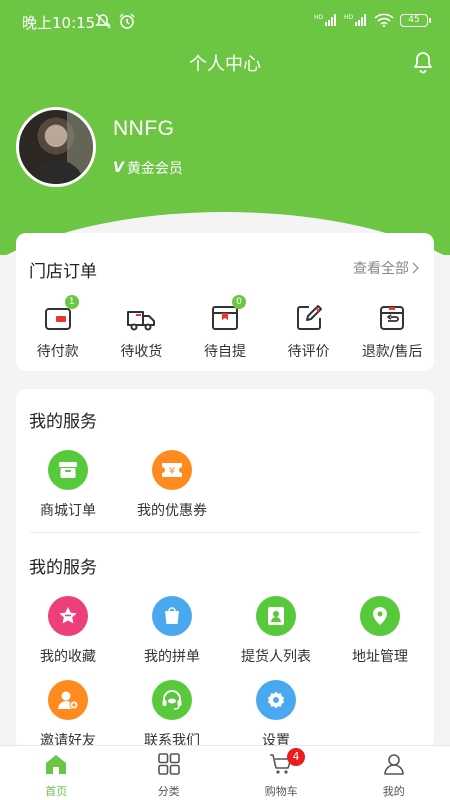 The image size is (450, 800). Describe the element at coordinates (56, 791) in the screenshot. I see `tab-label: 首页` at that location.